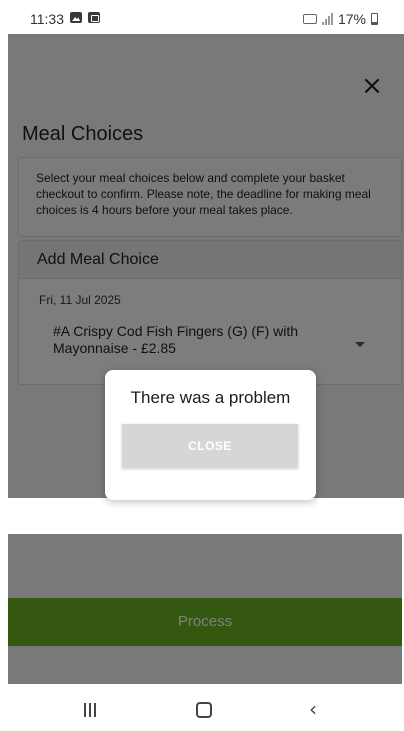 The width and height of the screenshot is (404, 731). I want to click on battery-percent: 17%, so click(351, 19).